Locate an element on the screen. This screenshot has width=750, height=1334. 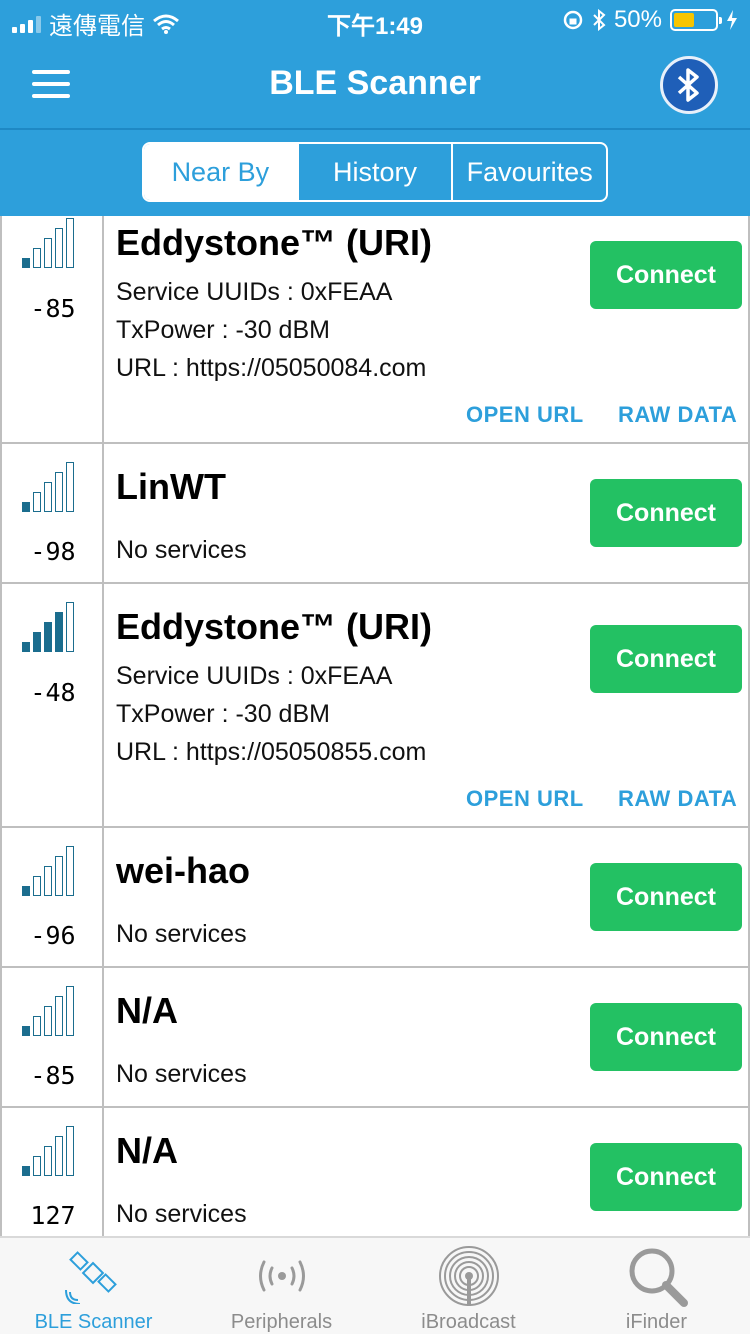
tab-ibroadcast: iBroadcast is located at coordinates (468, 1286).